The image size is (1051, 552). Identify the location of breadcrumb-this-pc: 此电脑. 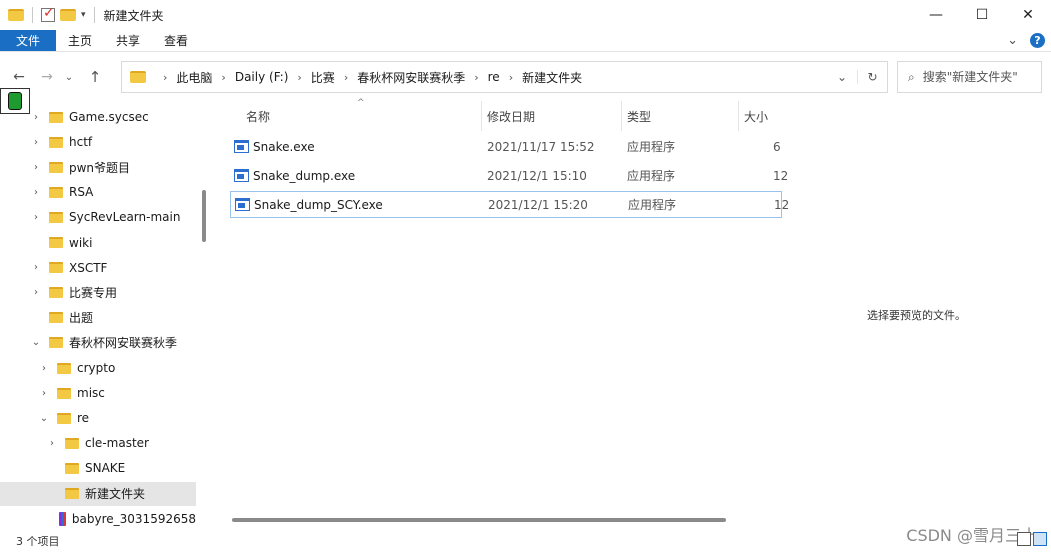
(194, 77).